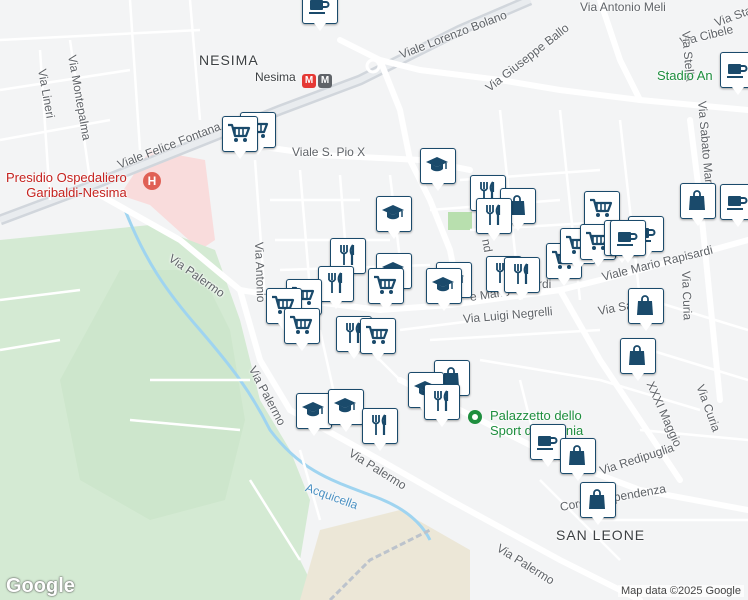 The height and width of the screenshot is (600, 748). Describe the element at coordinates (623, 7) in the screenshot. I see `street-label: Via Antonio Meli` at that location.